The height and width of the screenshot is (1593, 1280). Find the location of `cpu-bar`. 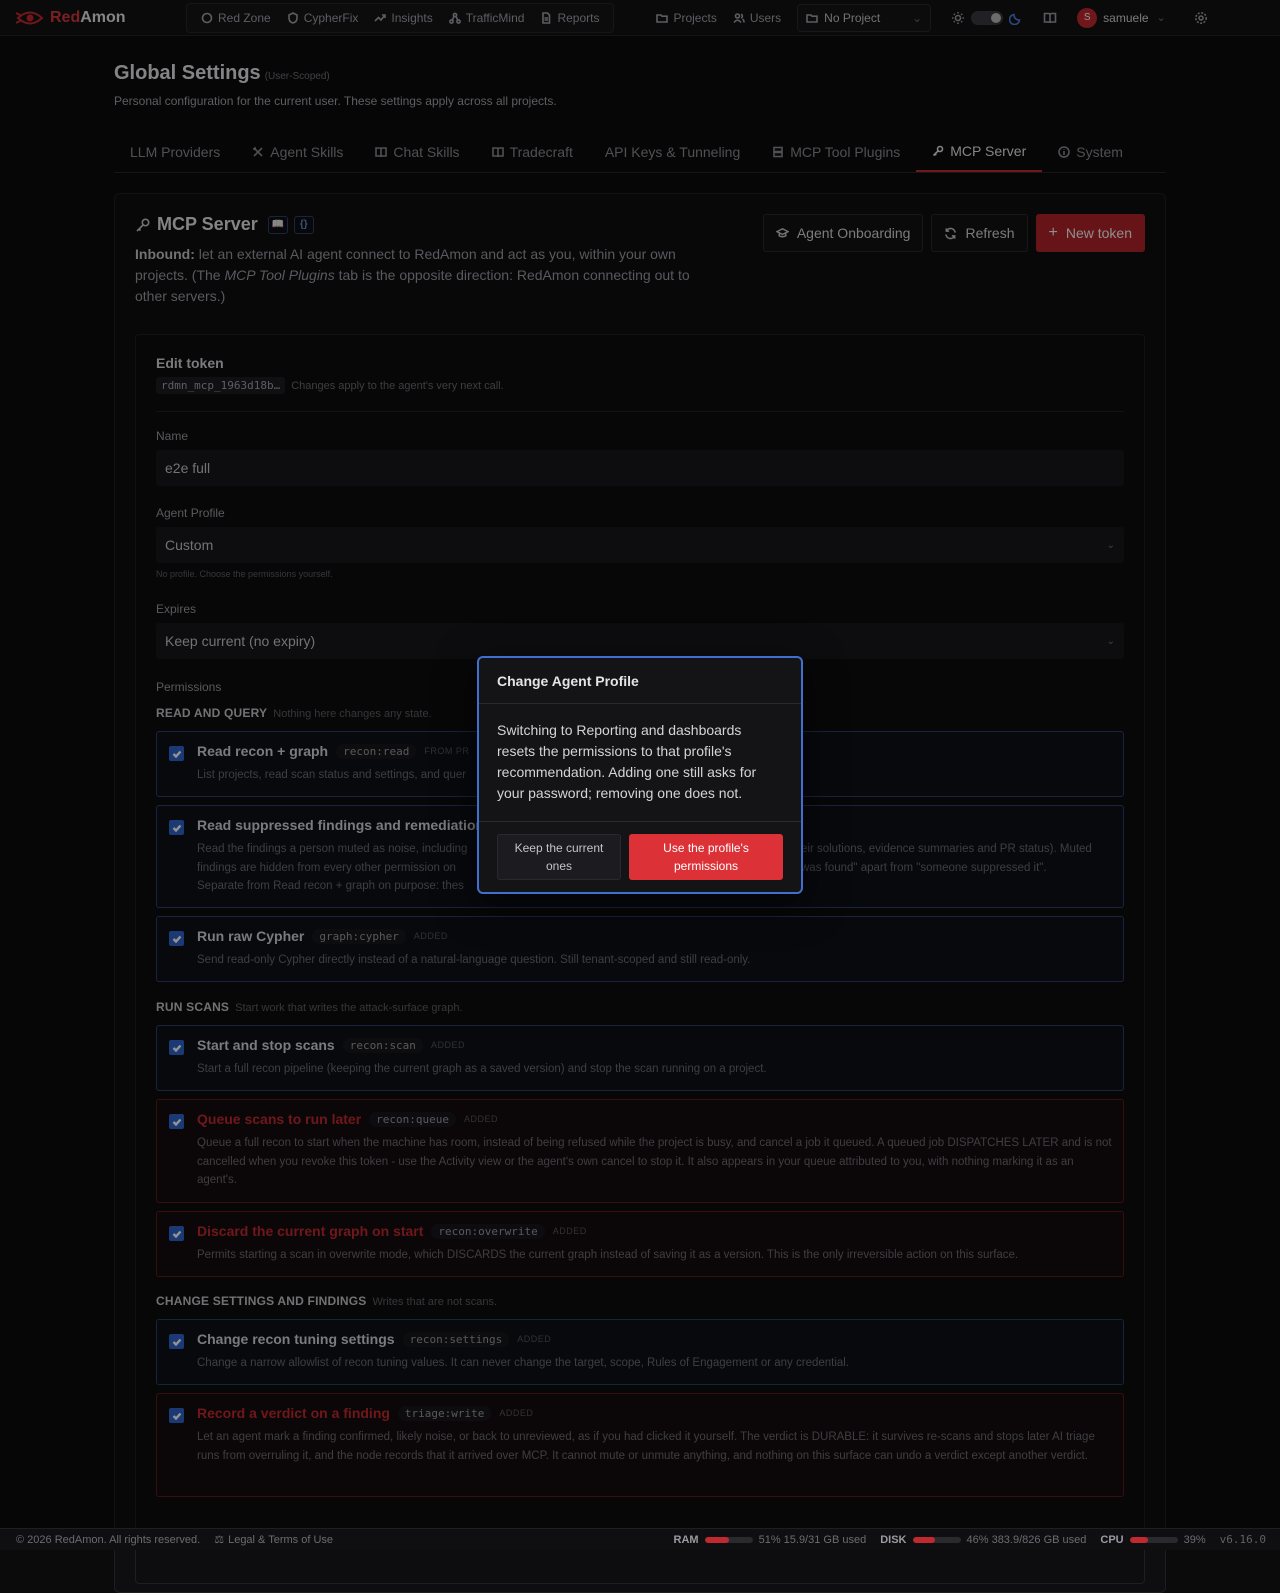

cpu-bar is located at coordinates (1153, 1539).